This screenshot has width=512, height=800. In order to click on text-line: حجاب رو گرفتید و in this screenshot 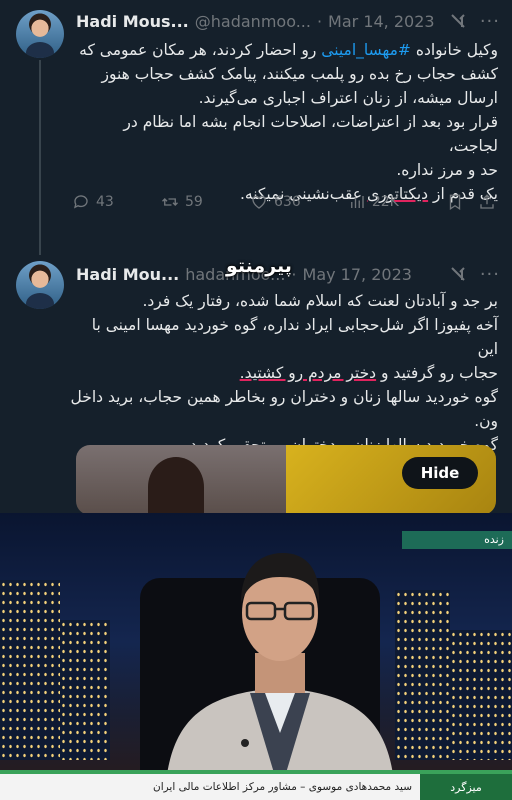, I will do `click(437, 373)`.